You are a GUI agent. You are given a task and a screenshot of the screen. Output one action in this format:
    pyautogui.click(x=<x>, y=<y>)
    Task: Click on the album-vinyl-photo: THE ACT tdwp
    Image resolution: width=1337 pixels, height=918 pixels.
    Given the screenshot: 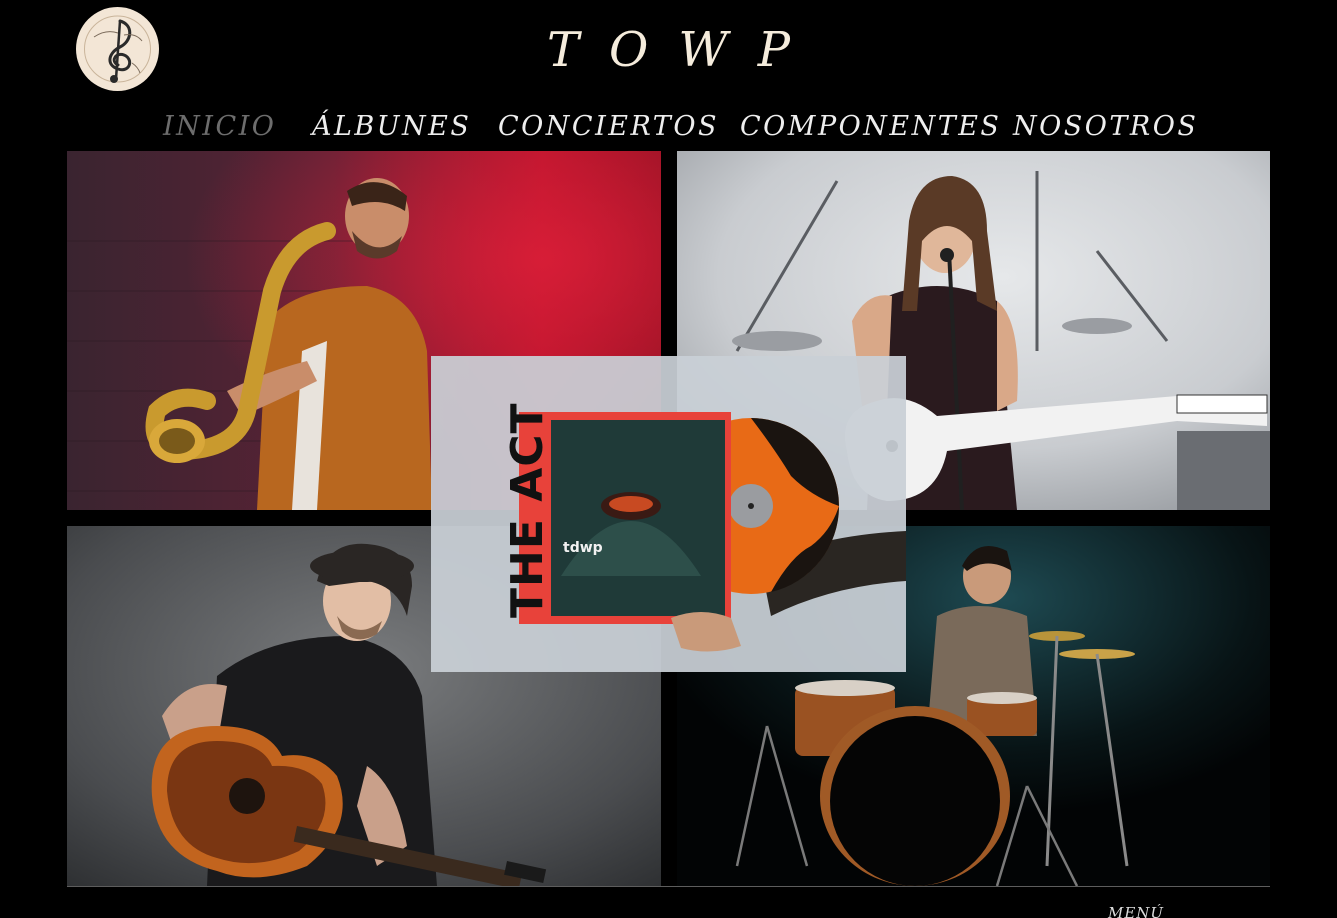 What is the action you would take?
    pyautogui.click(x=668, y=514)
    